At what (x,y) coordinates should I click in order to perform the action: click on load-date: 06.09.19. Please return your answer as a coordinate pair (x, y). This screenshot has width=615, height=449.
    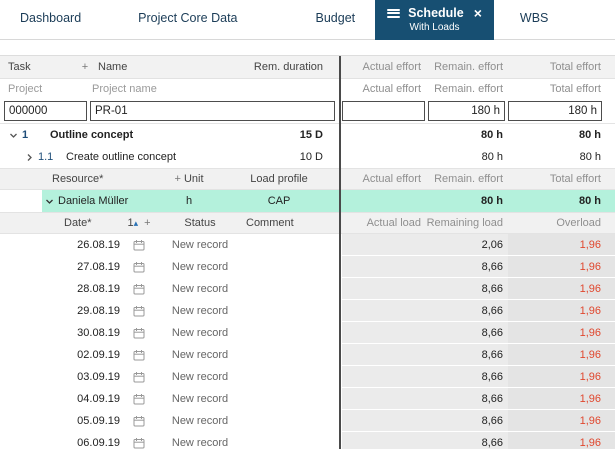
    Looking at the image, I should click on (98, 443).